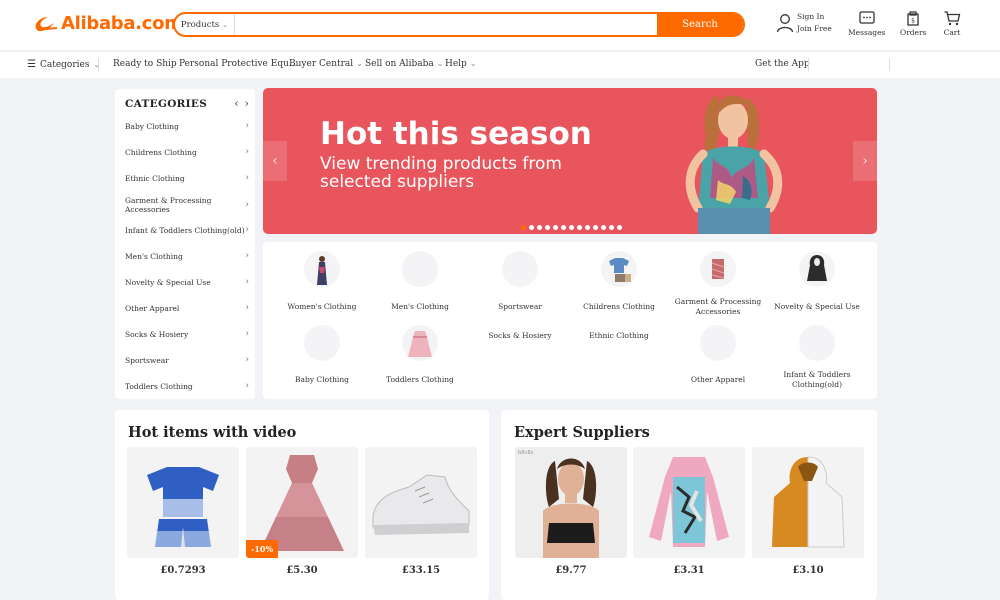 This screenshot has height=600, width=1000. I want to click on sidebar-item-label: Baby Clothing, so click(152, 126).